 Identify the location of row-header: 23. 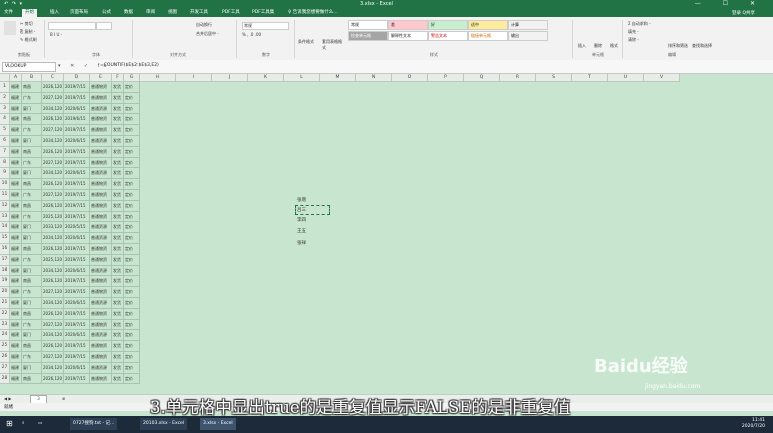
(5, 325).